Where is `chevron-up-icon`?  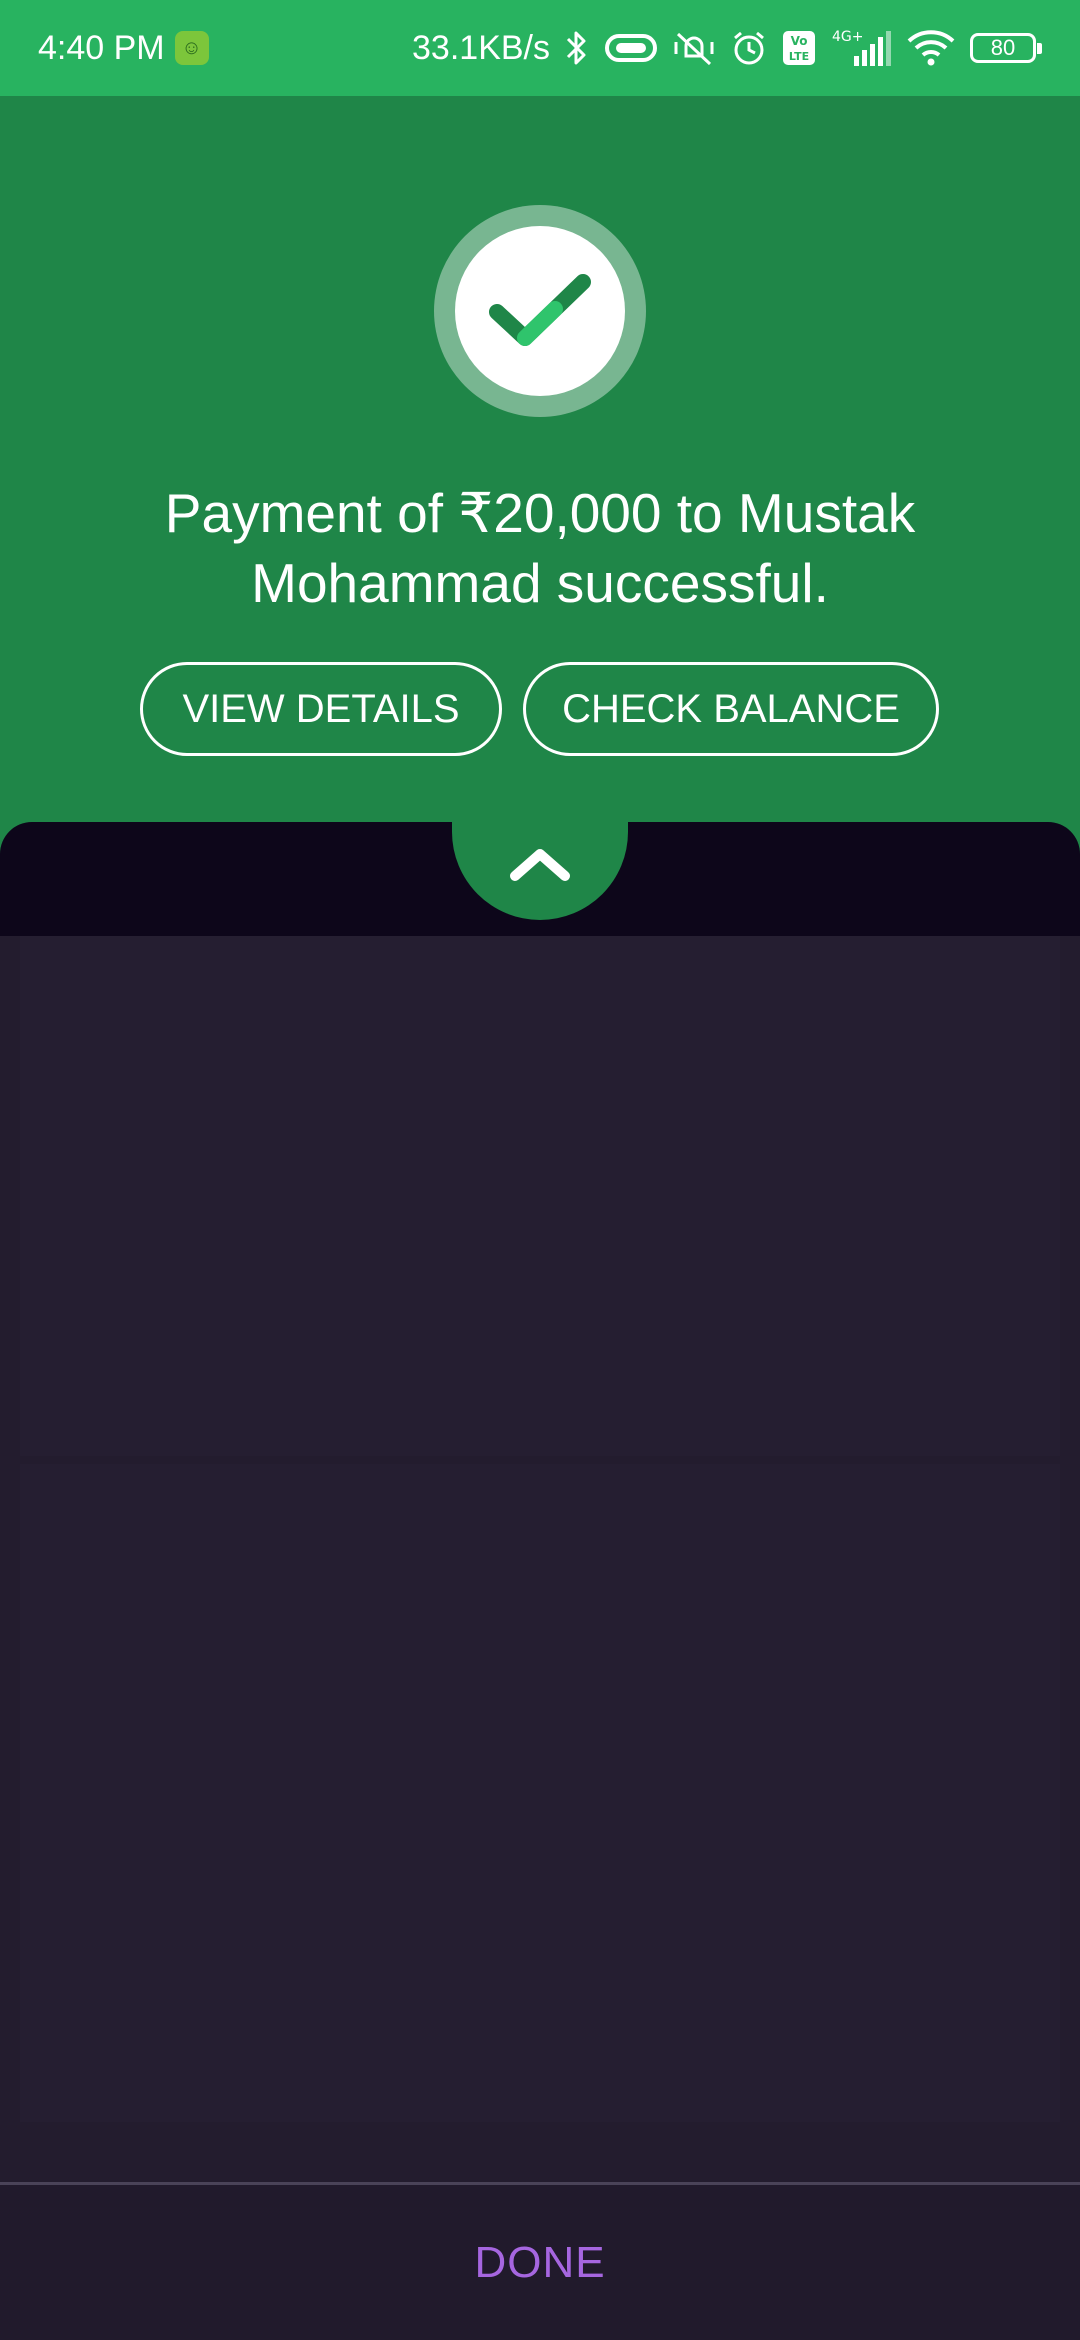 chevron-up-icon is located at coordinates (540, 865).